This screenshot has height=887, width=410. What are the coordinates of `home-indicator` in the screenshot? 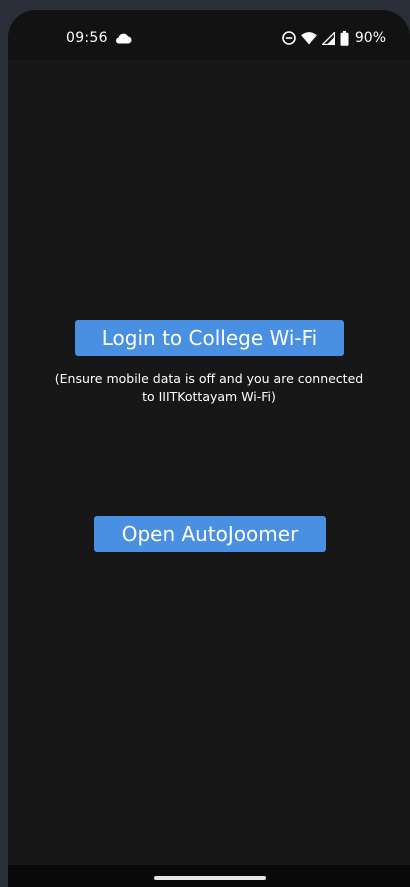 It's located at (210, 878).